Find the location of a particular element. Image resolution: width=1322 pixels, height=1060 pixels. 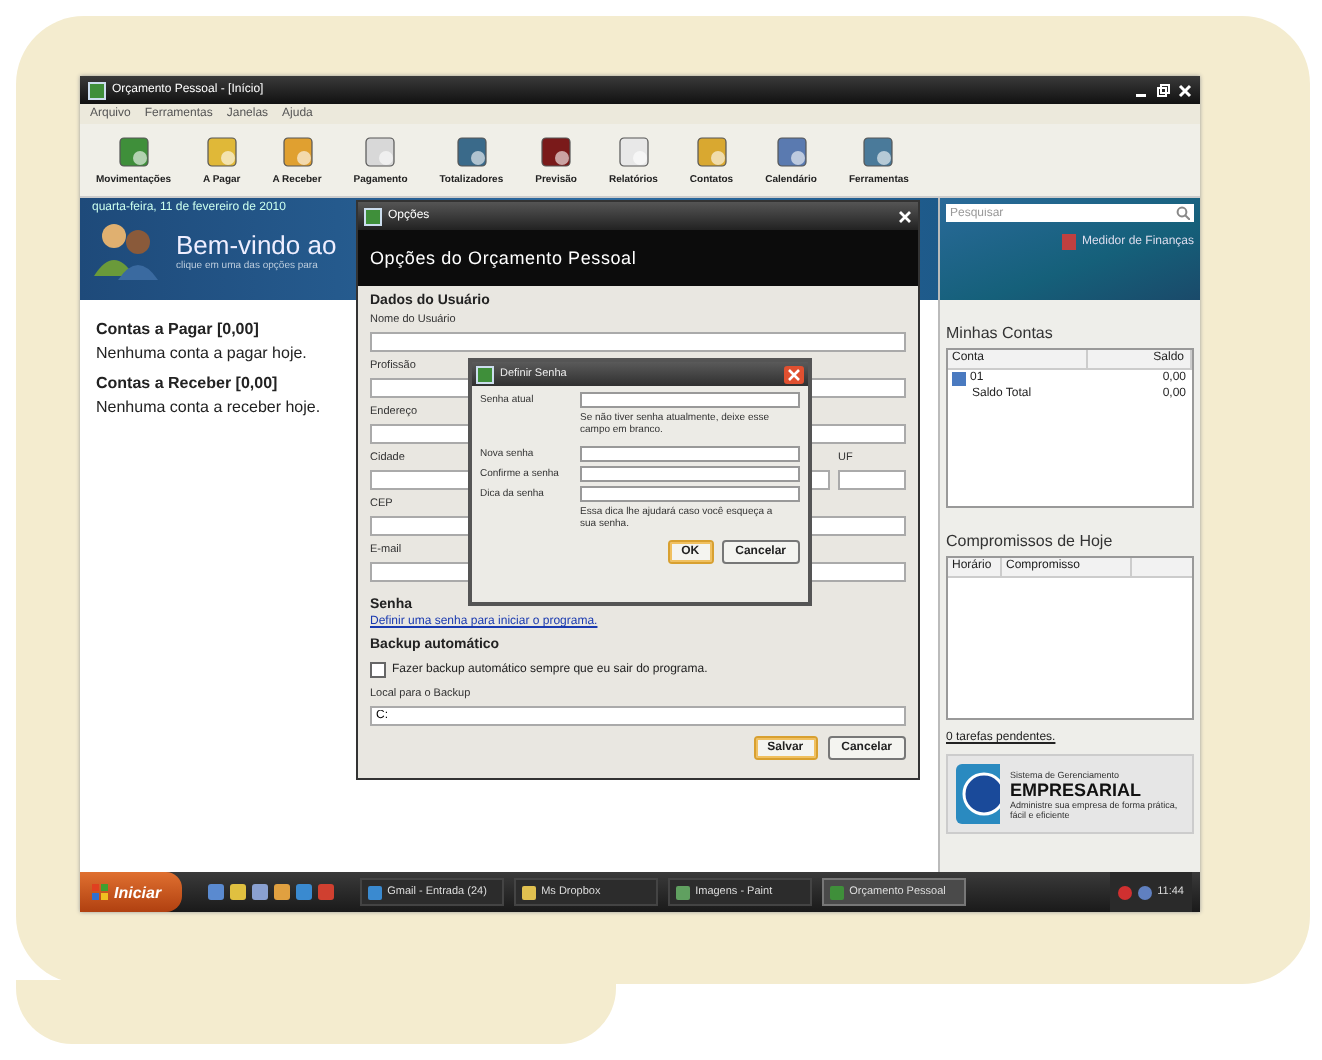

welcome-title: Bem-vindo ao is located at coordinates (256, 244).